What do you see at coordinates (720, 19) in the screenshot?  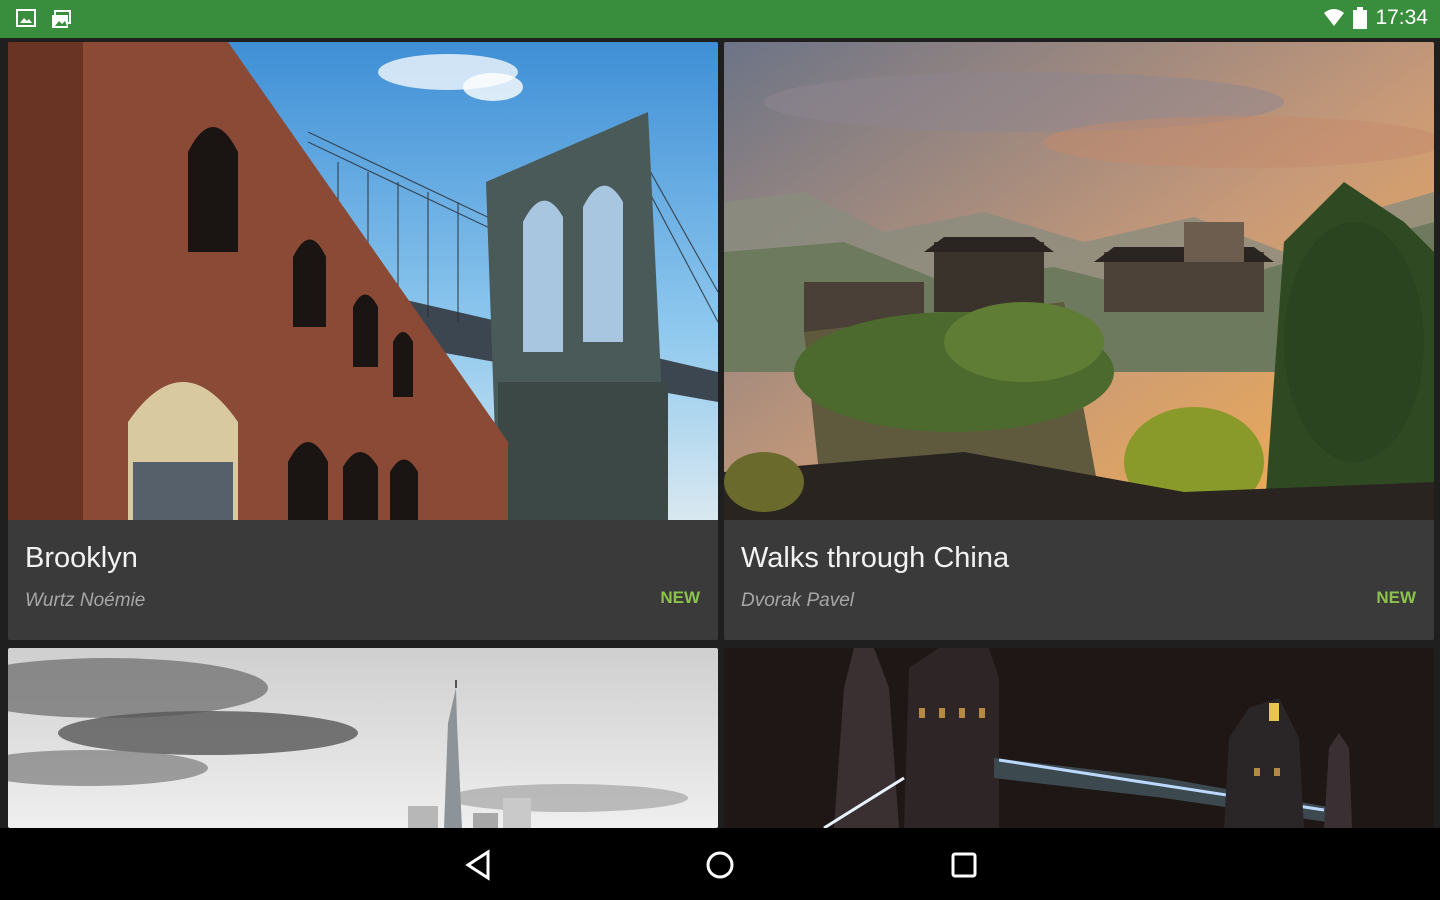 I see `status-bar: 17:34` at bounding box center [720, 19].